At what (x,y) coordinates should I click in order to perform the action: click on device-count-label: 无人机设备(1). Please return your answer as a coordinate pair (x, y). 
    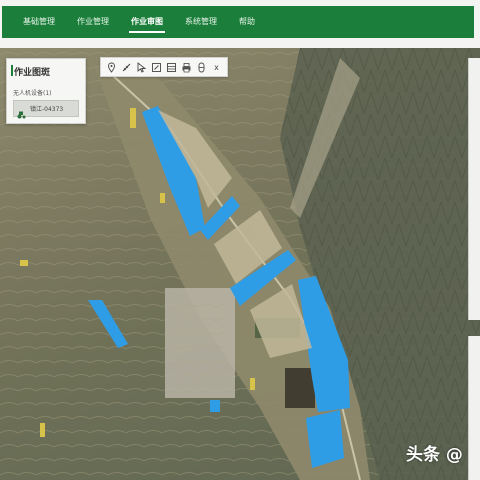
    Looking at the image, I should click on (32, 93).